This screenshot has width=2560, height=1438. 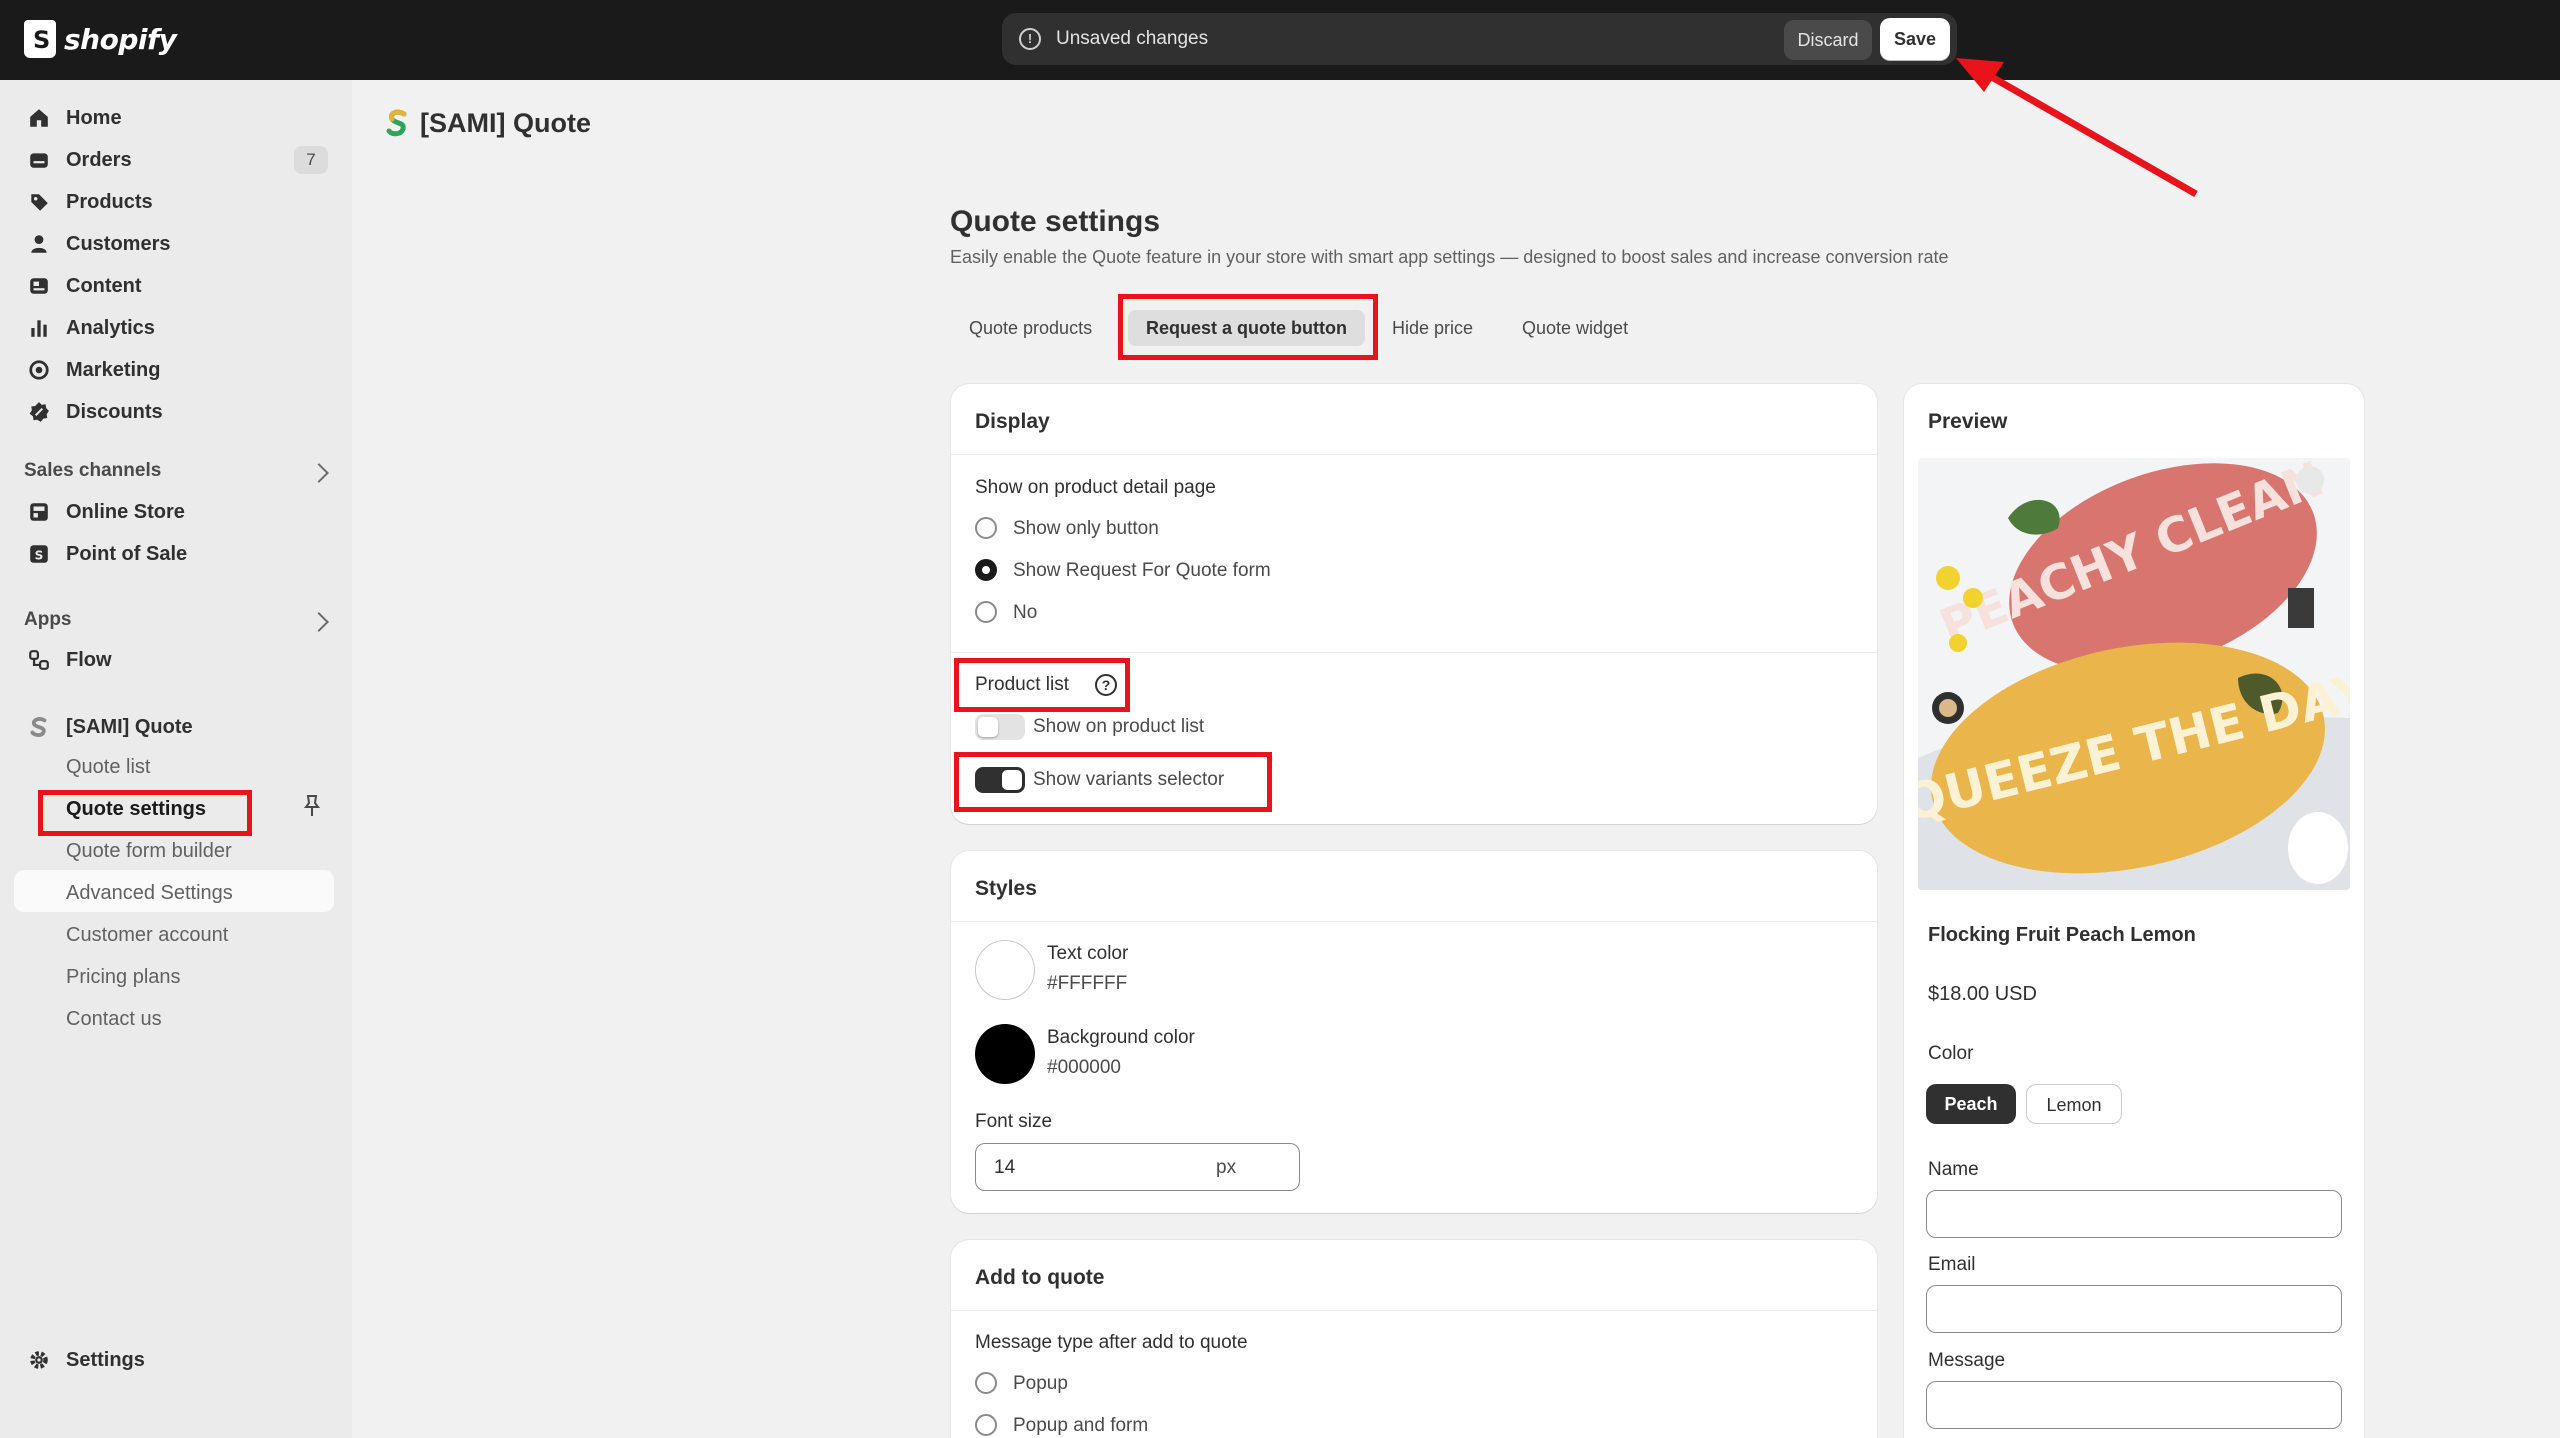 I want to click on sub-pricing-plans: Pricing plans, so click(x=123, y=977).